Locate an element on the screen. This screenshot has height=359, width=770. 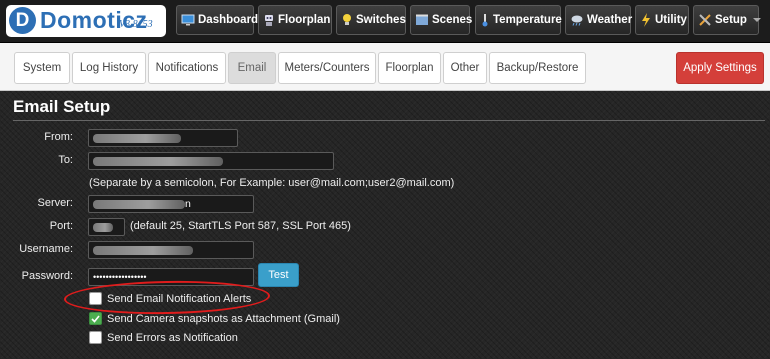
domoticz-logo: D Domoticz V3.8153 is located at coordinates (86, 21).